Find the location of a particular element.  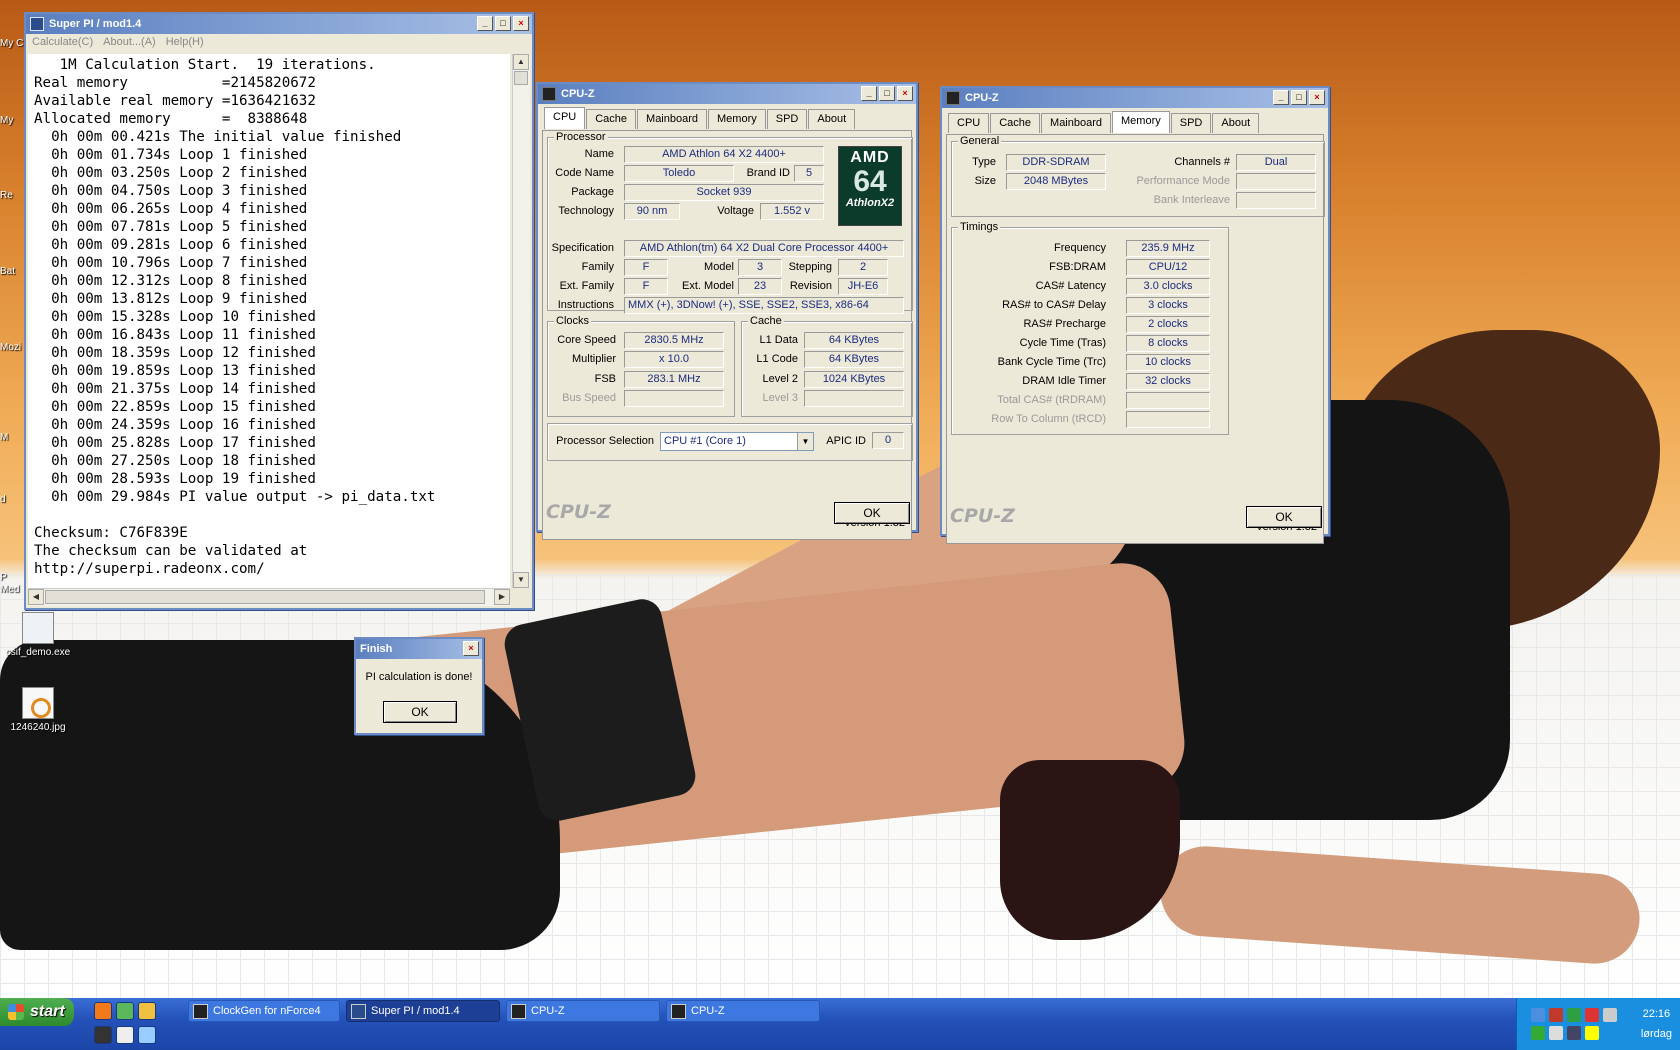

utorrent-icon is located at coordinates (125, 1011).